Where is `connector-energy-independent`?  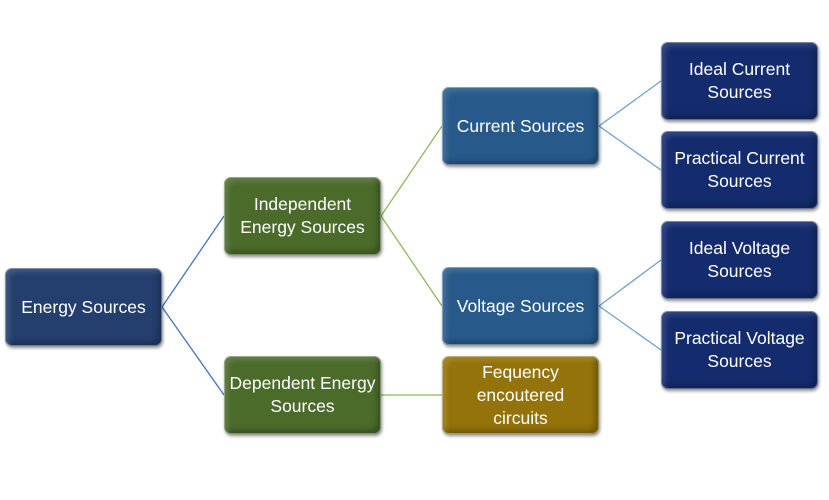 connector-energy-independent is located at coordinates (193, 261).